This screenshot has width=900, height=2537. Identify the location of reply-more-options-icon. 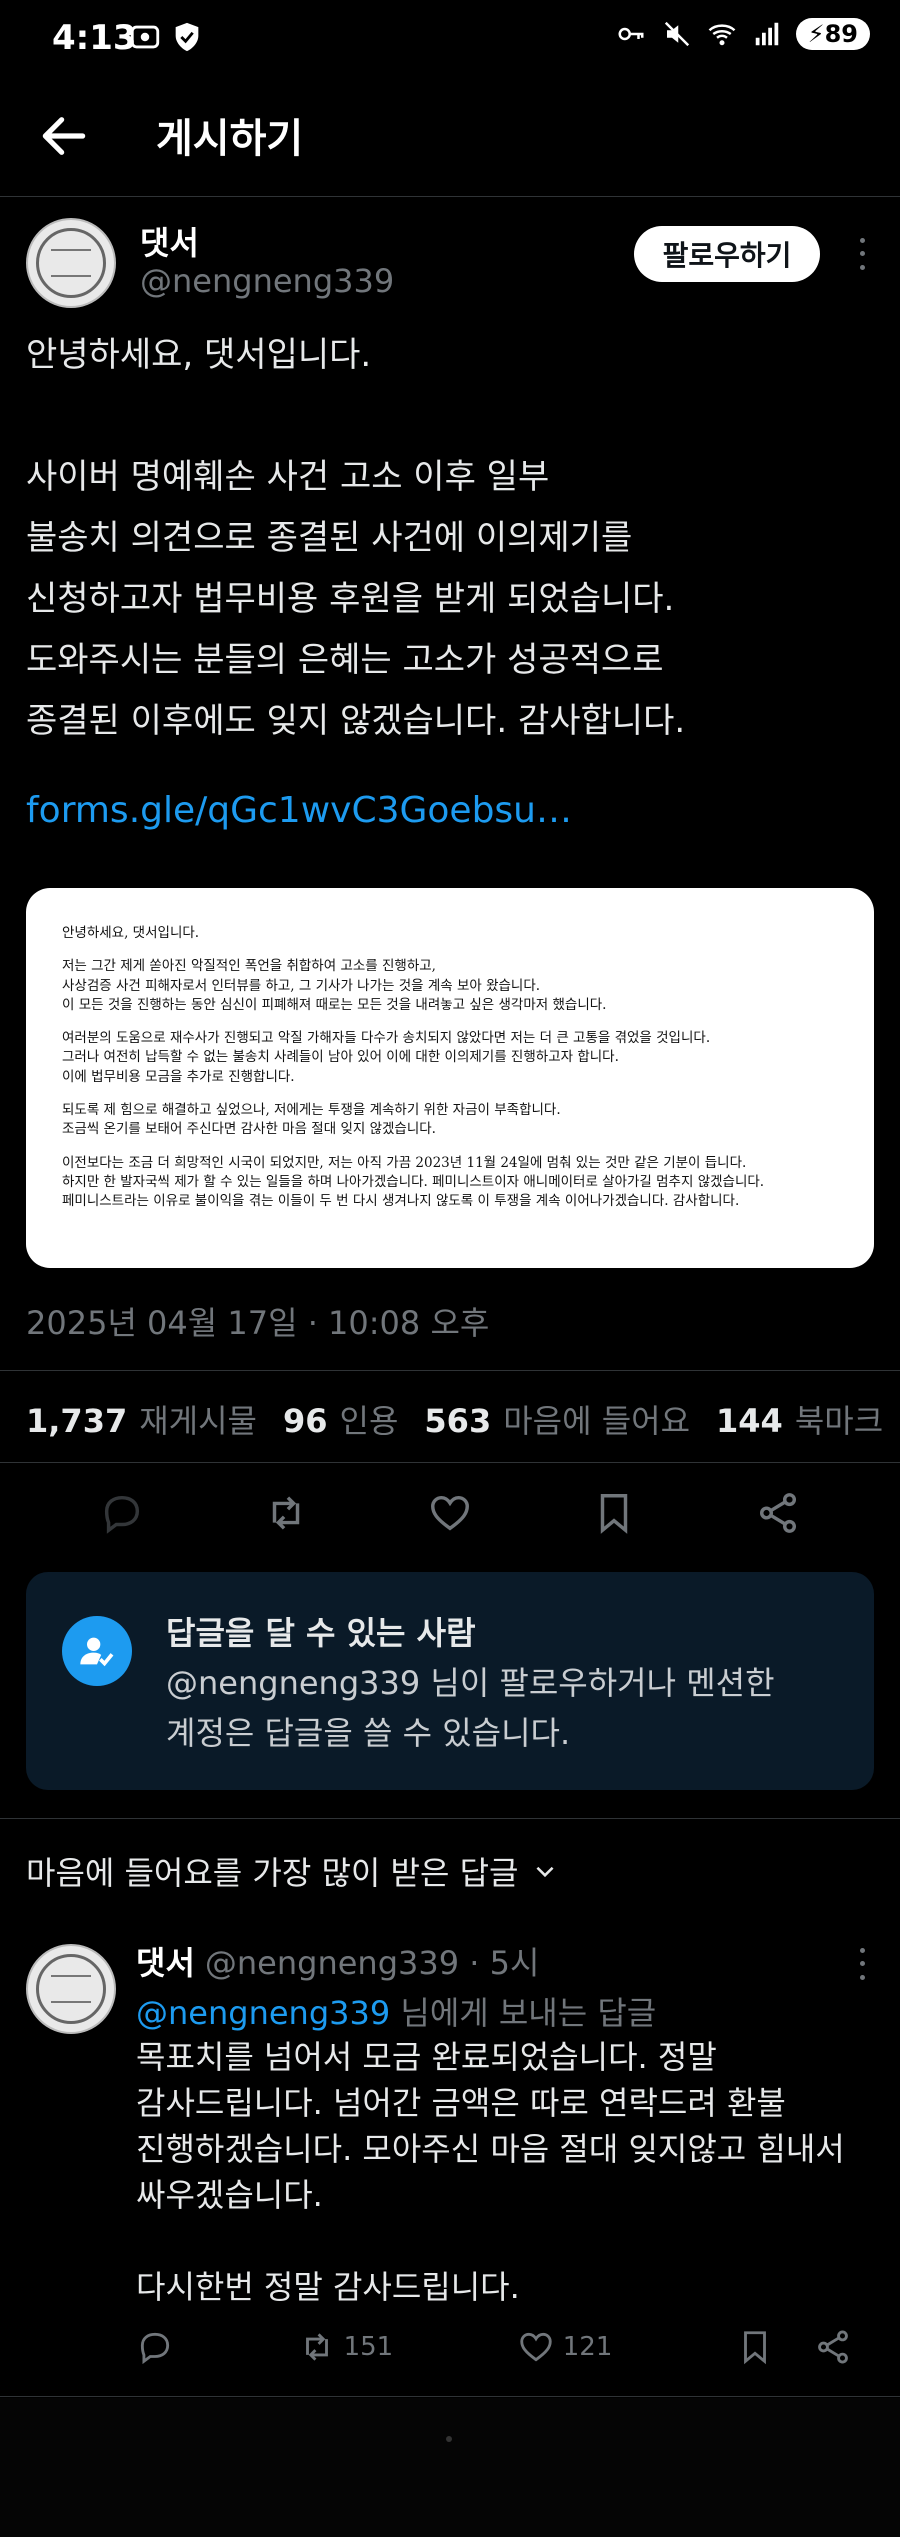
(862, 1964).